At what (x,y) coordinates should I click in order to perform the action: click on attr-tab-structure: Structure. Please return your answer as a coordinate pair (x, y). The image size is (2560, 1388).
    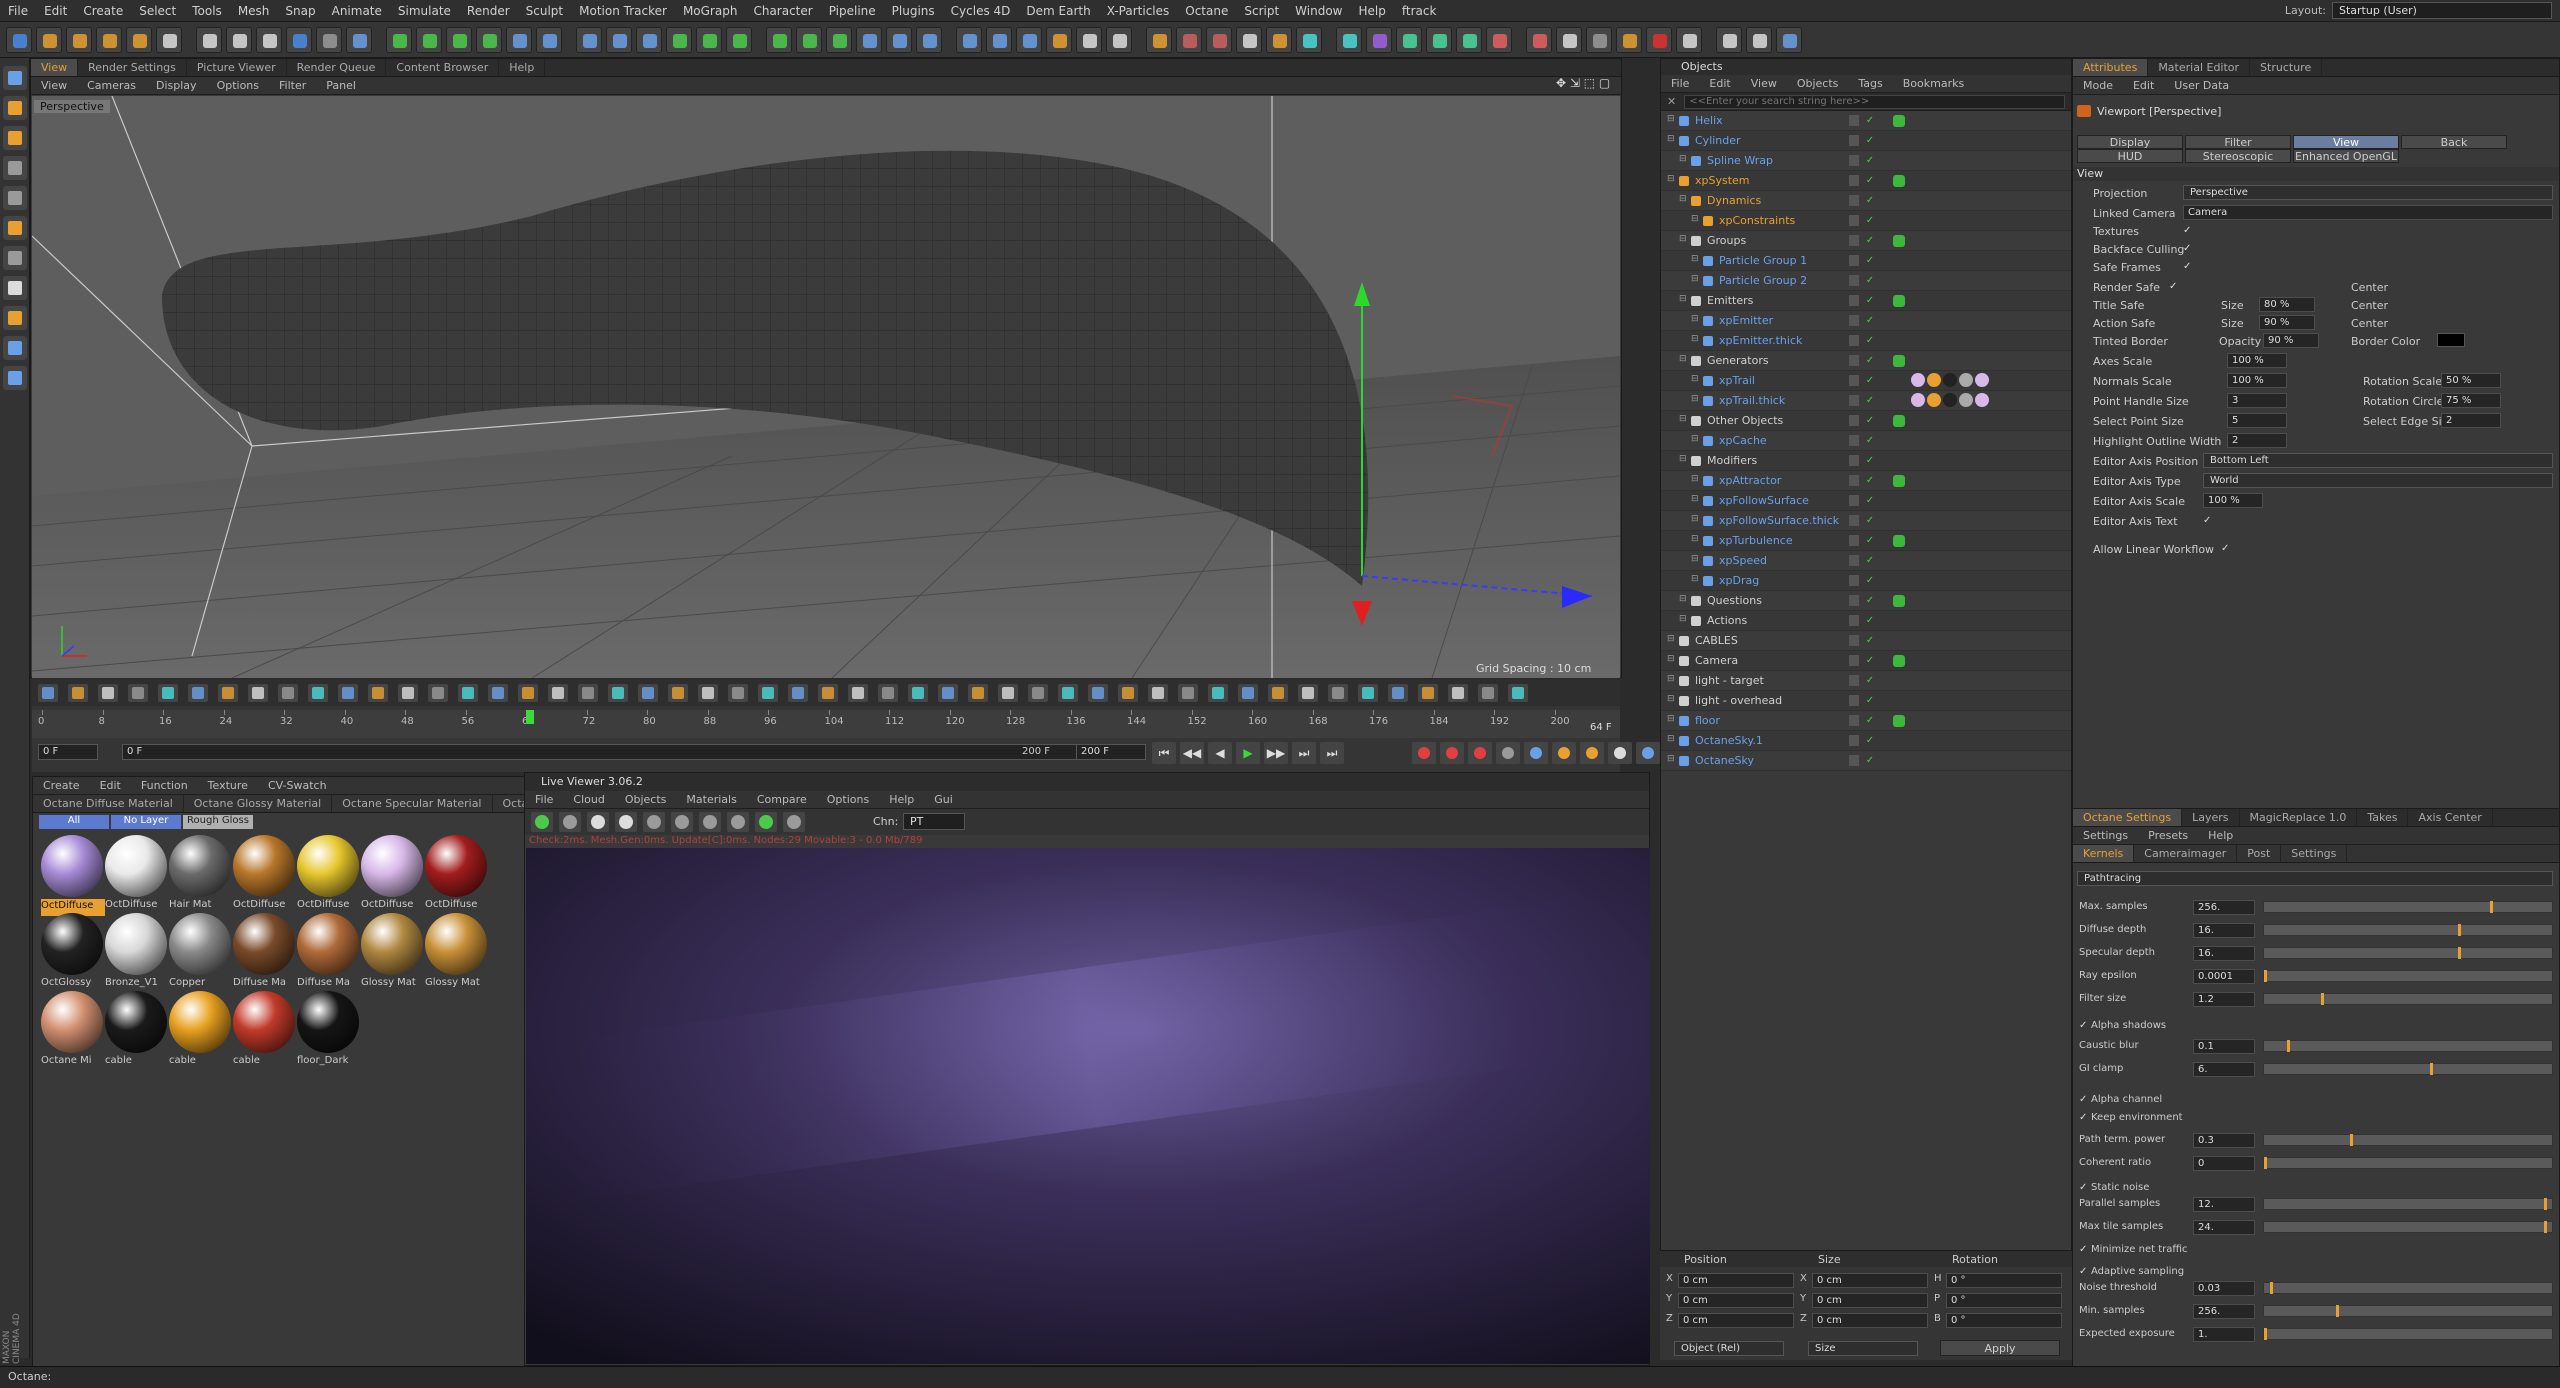
    Looking at the image, I should click on (2286, 67).